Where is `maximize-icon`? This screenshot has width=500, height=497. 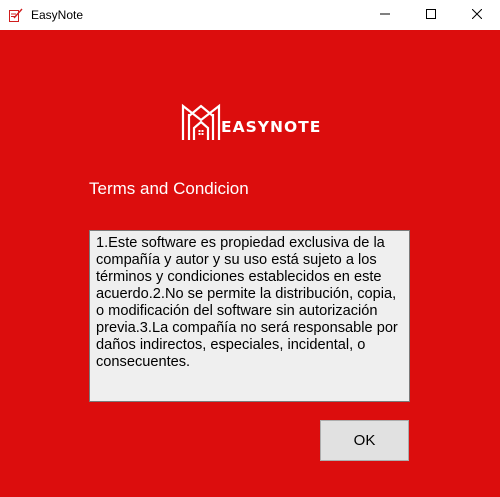 maximize-icon is located at coordinates (431, 15).